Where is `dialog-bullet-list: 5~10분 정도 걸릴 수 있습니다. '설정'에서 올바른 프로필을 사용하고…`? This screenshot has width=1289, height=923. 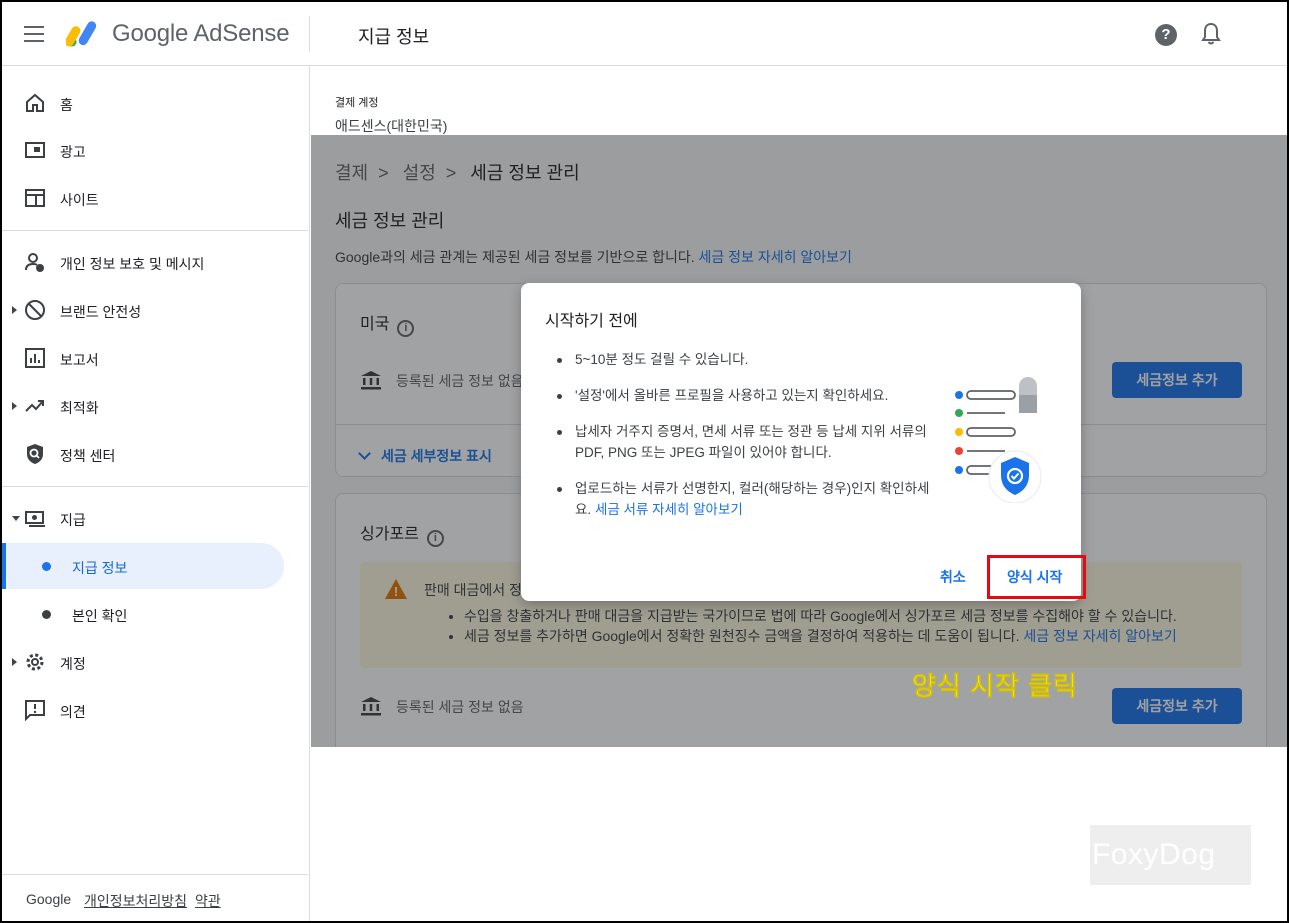
dialog-bullet-list: 5~10분 정도 걸릴 수 있습니다. '설정'에서 올바른 프로필을 사용하고… is located at coordinates (746, 442).